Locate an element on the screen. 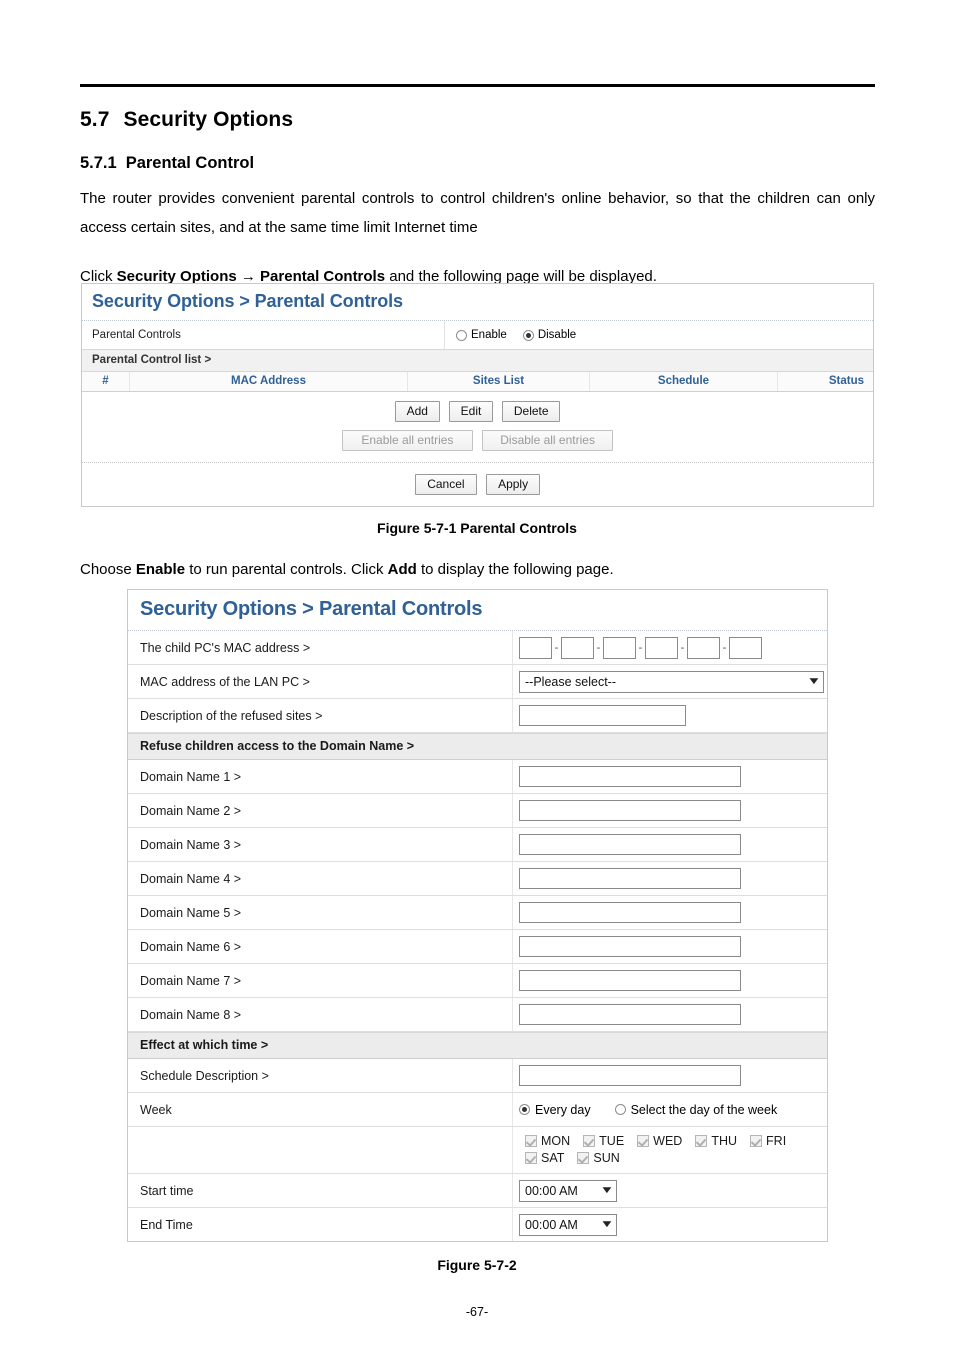 This screenshot has width=954, height=1350. start-time-select: 00:00 AM ▼ is located at coordinates (568, 1190).